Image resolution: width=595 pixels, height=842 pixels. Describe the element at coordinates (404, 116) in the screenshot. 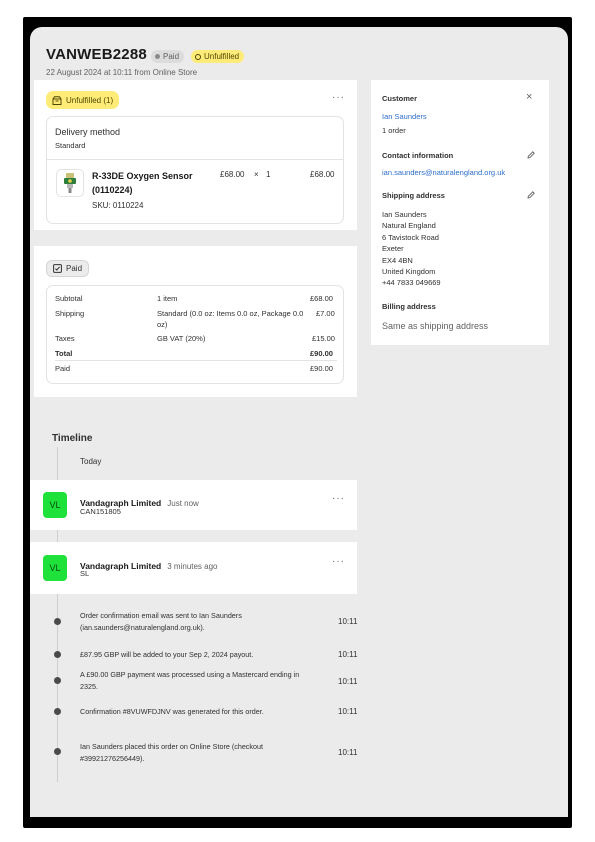

I see `customer-name-link: Ian Saunders` at that location.